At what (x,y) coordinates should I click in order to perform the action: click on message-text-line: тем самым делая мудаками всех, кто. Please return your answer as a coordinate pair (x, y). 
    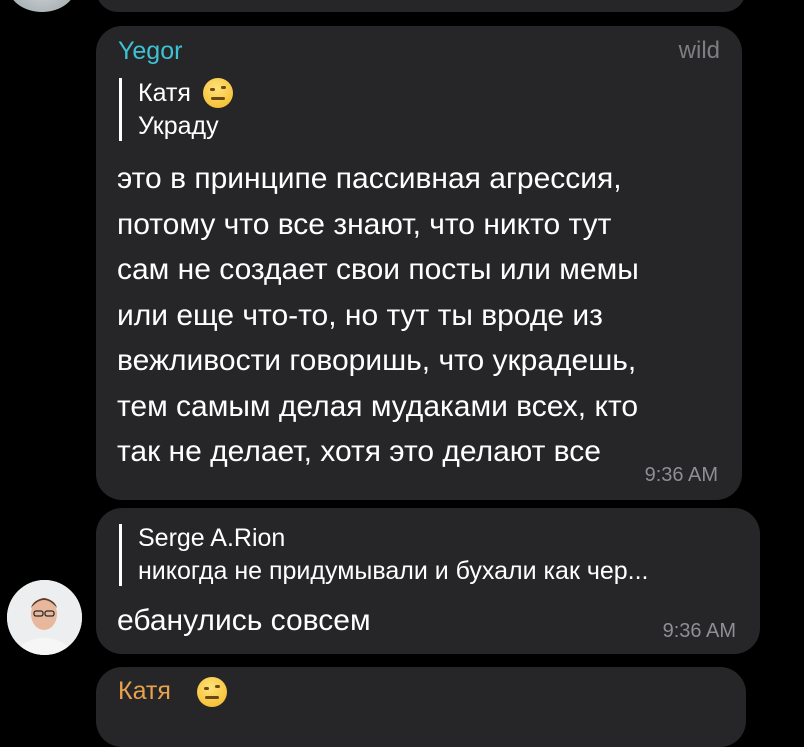
    Looking at the image, I should click on (378, 406).